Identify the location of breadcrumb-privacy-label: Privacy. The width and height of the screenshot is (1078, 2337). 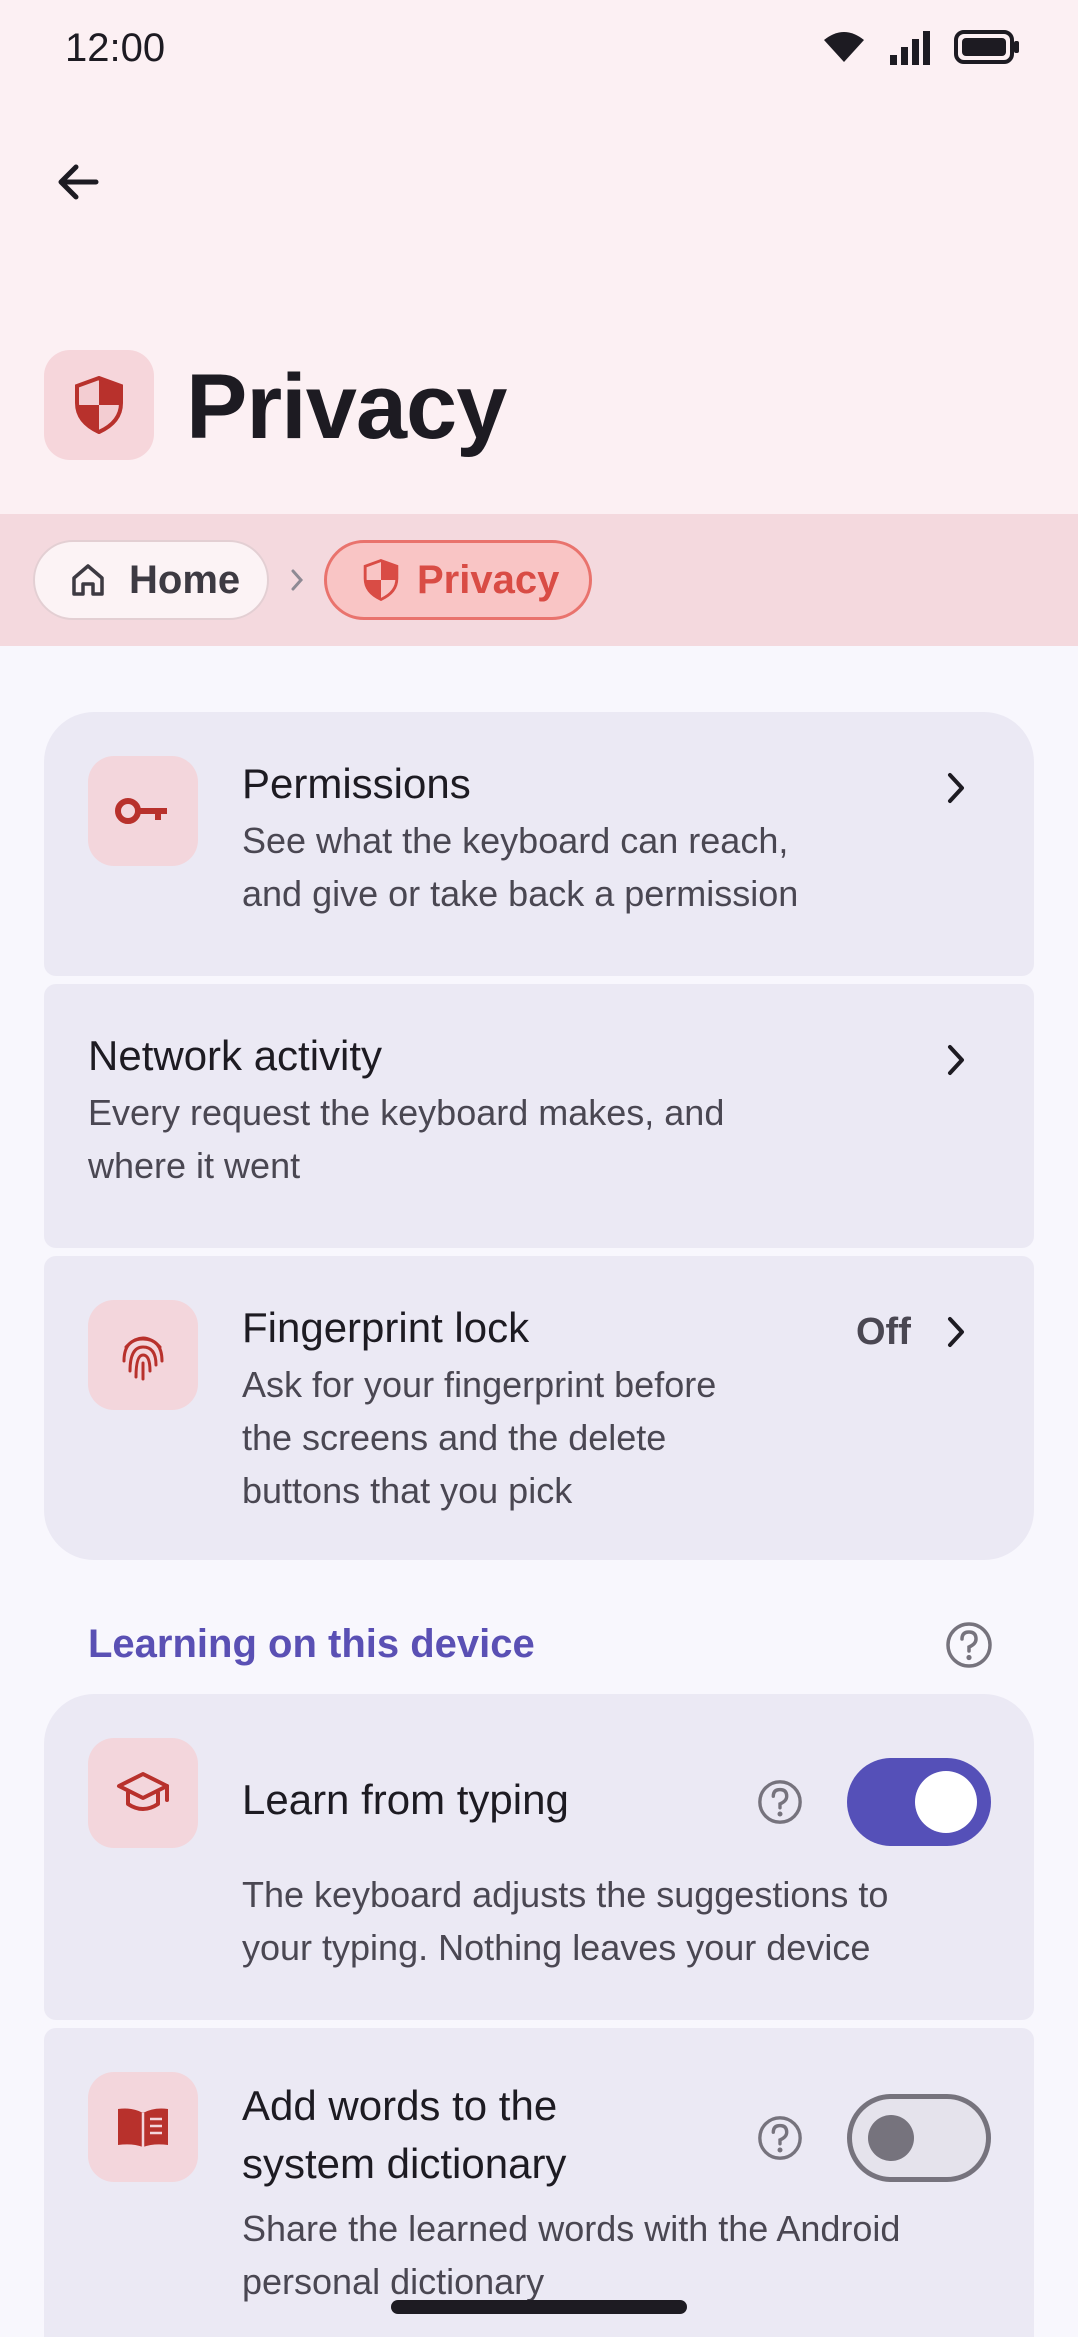
(488, 579).